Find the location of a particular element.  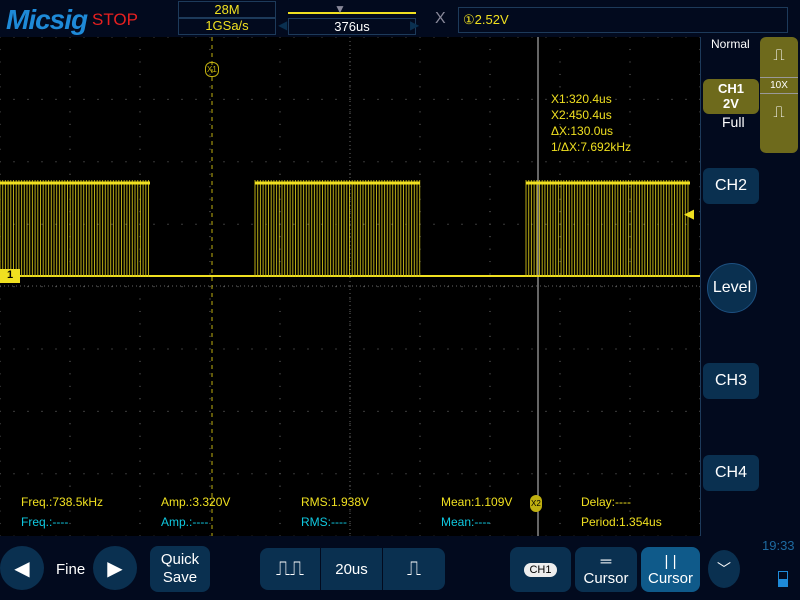

meas2-freq: Freq.:---- is located at coordinates (45, 522).